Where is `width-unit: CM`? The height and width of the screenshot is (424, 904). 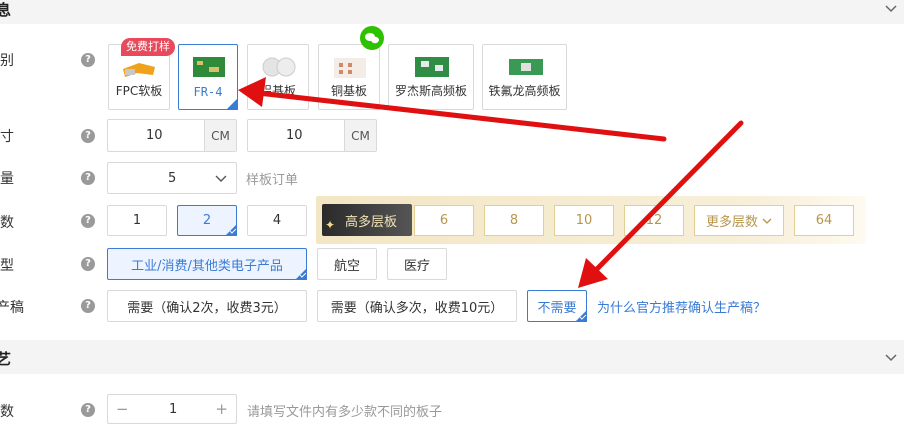
width-unit: CM is located at coordinates (220, 135).